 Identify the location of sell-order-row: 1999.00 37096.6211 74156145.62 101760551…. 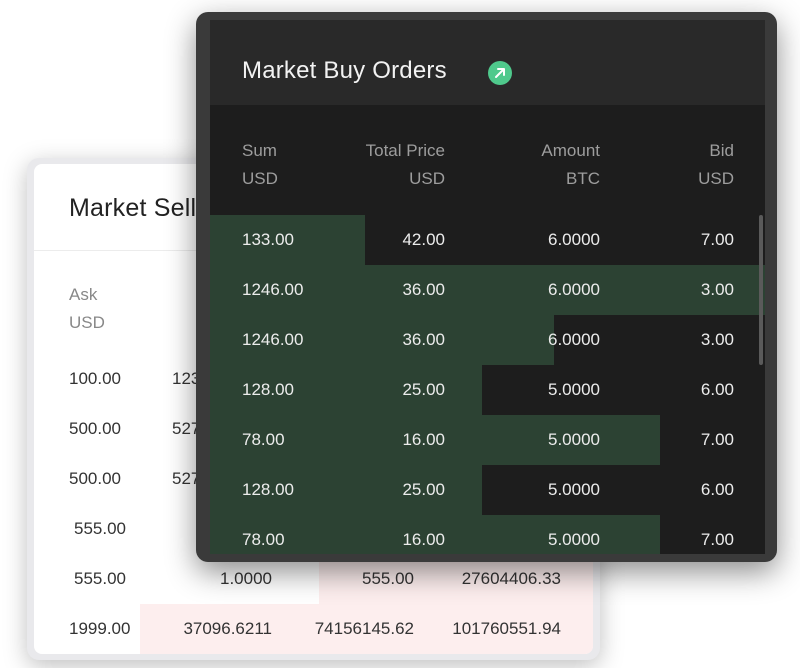
(313, 629).